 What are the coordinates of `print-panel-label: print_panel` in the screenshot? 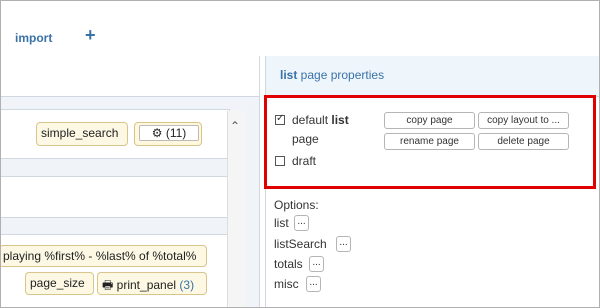 It's located at (146, 285).